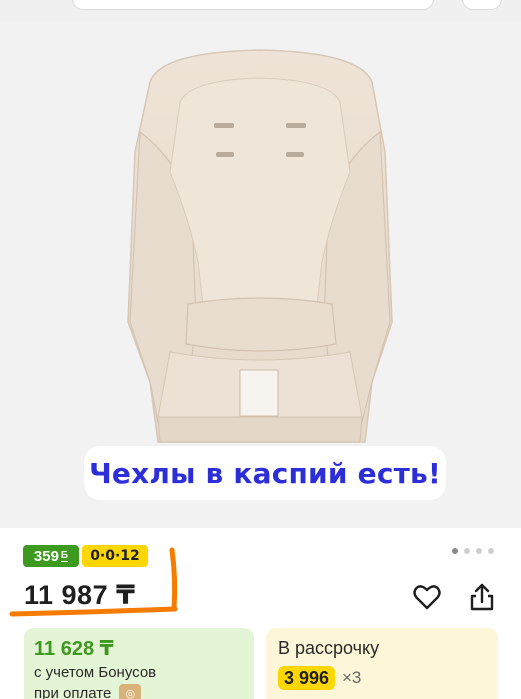  Describe the element at coordinates (329, 648) in the screenshot. I see `installment-title: В рассрочку` at that location.